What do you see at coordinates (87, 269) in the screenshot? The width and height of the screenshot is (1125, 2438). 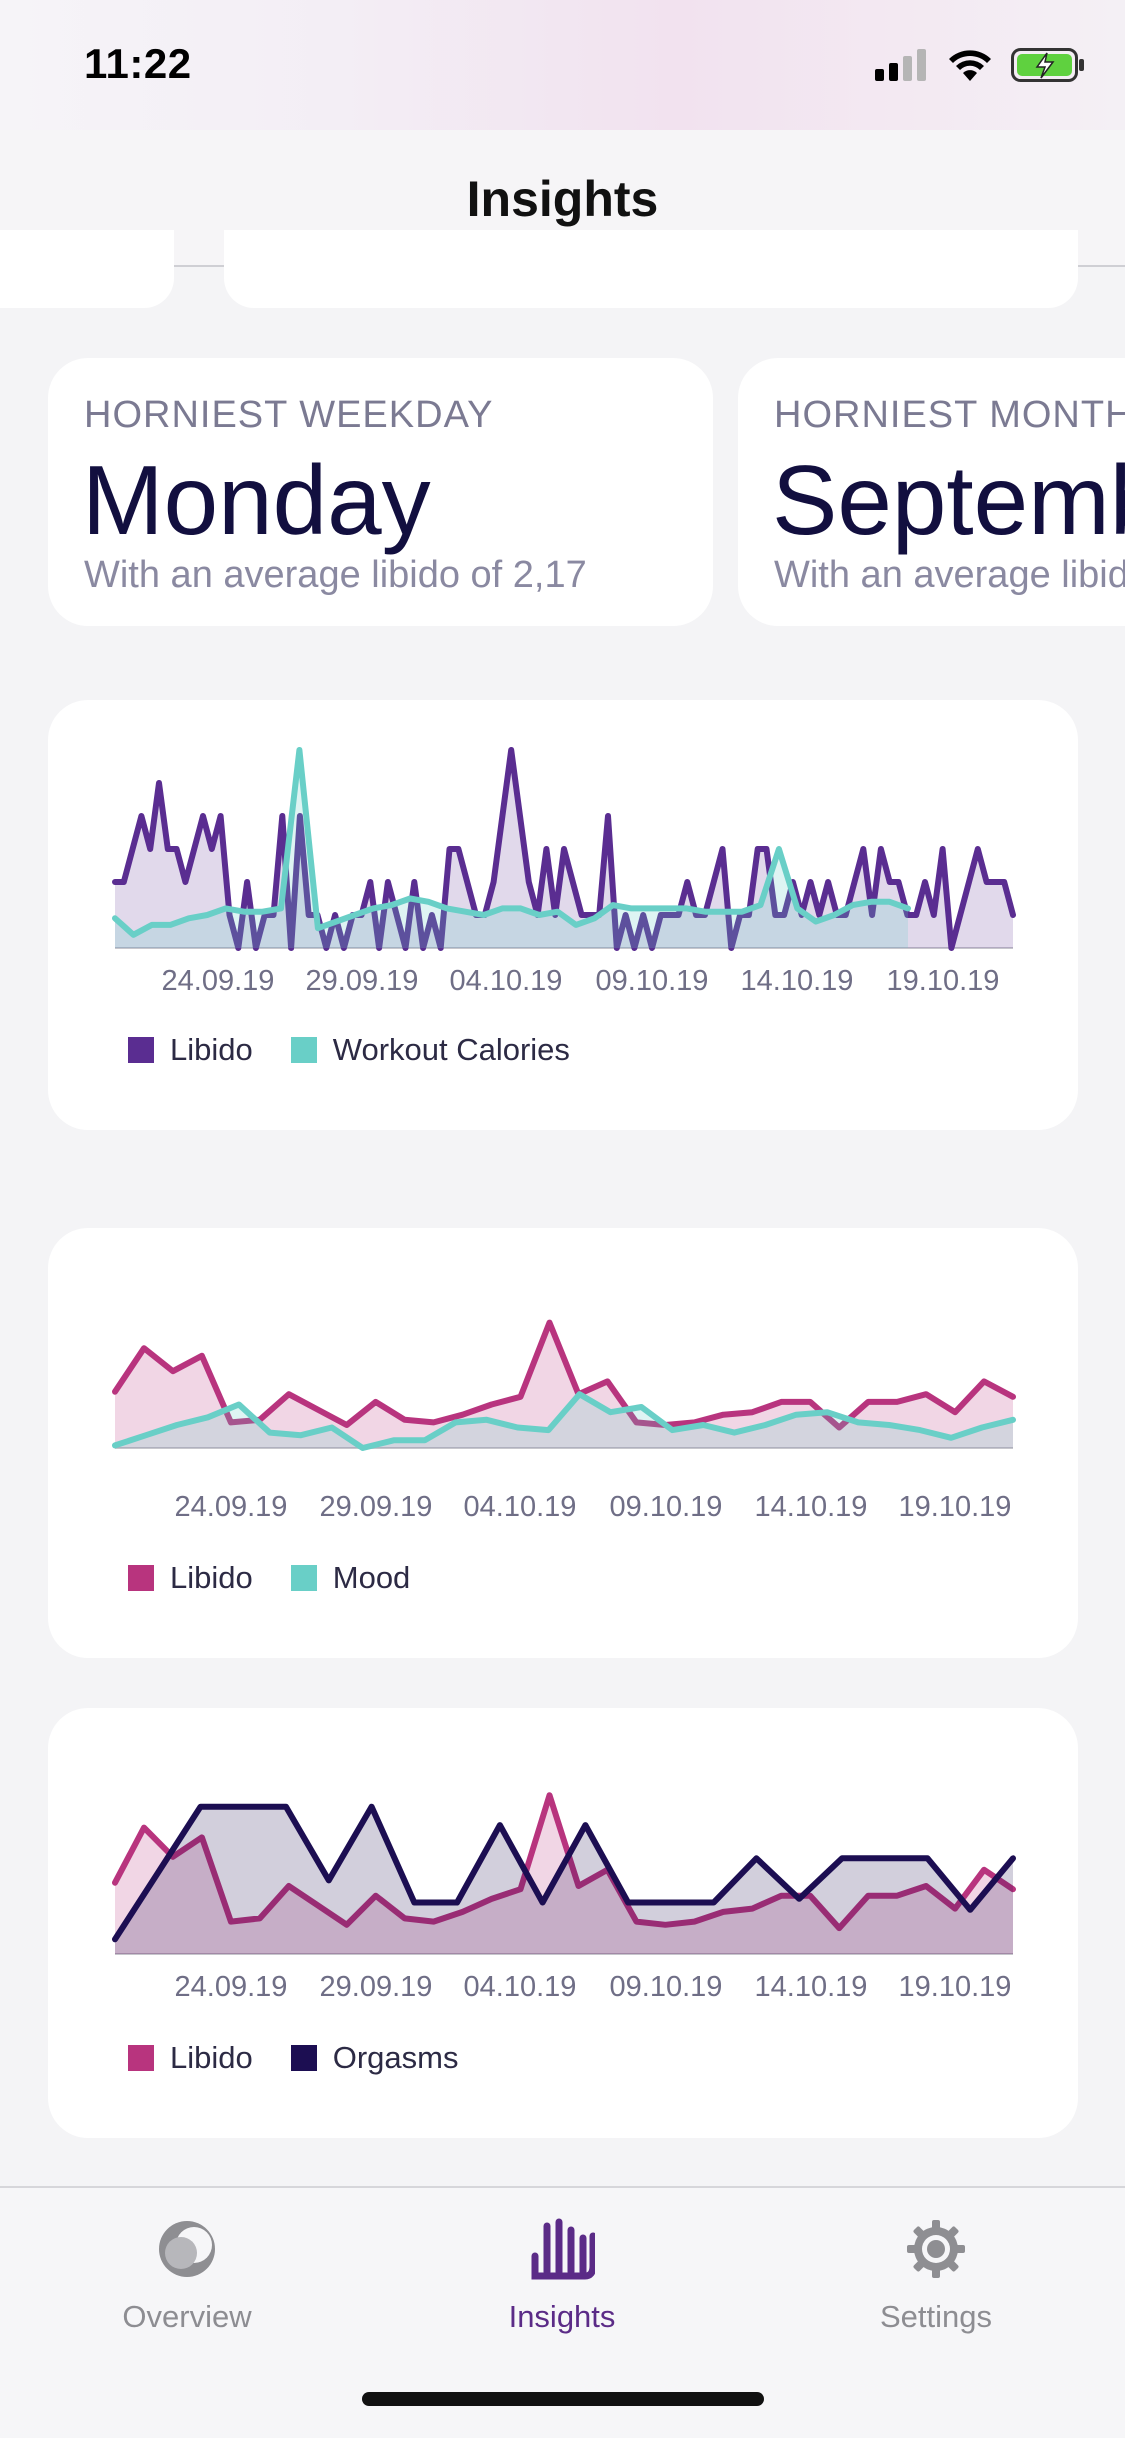 I see `partial-card-left` at bounding box center [87, 269].